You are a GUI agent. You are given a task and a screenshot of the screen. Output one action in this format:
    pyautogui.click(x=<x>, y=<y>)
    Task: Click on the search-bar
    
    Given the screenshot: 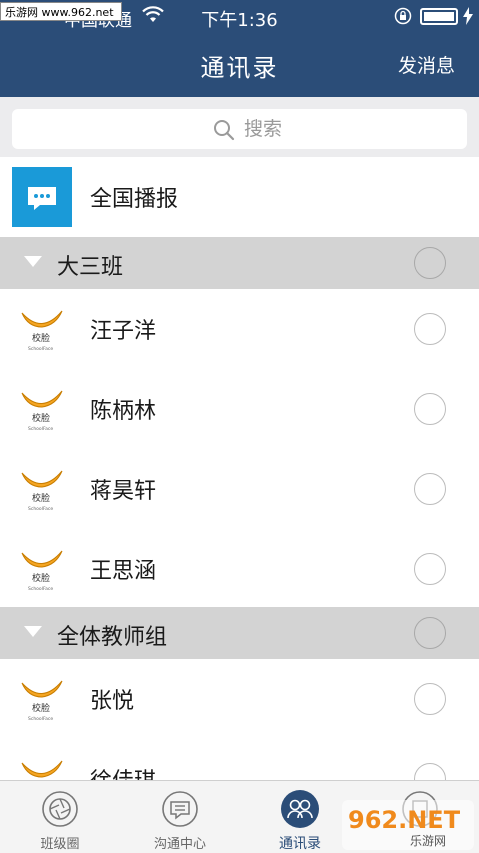 What is the action you would take?
    pyautogui.click(x=239, y=127)
    